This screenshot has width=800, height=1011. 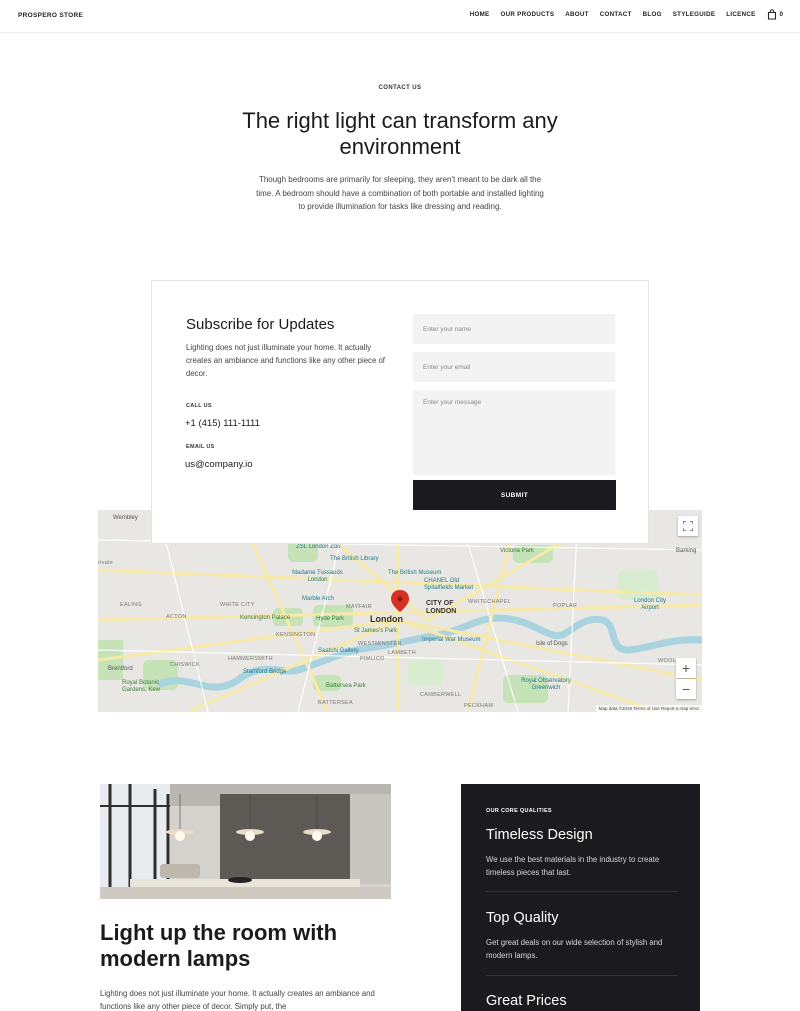 I want to click on map-label-westminster: WESTMINSTER, so click(x=380, y=644).